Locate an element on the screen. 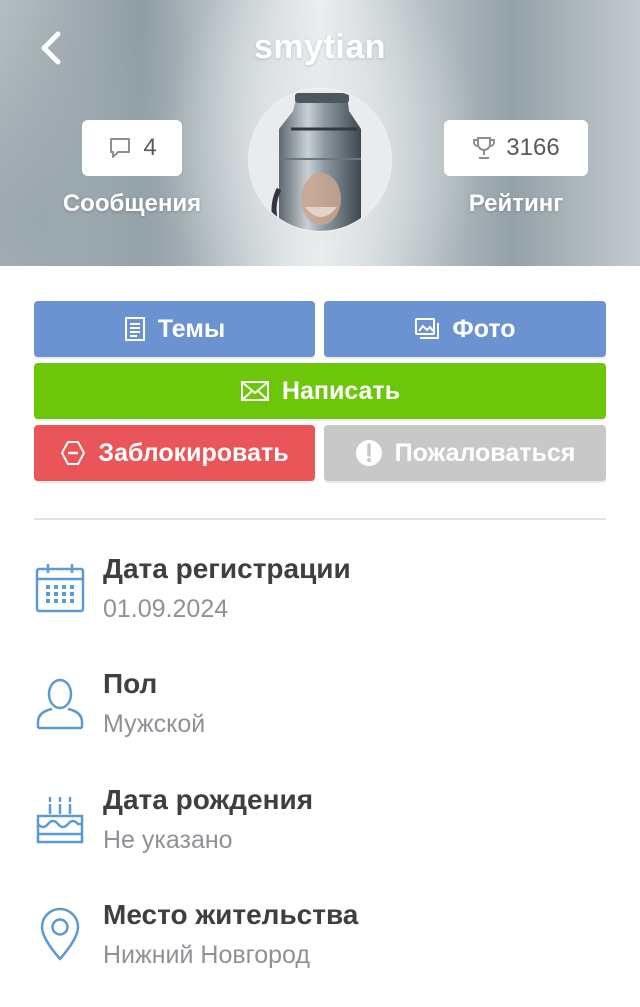 This screenshot has width=640, height=1007. rating-button: 3166 is located at coordinates (516, 148).